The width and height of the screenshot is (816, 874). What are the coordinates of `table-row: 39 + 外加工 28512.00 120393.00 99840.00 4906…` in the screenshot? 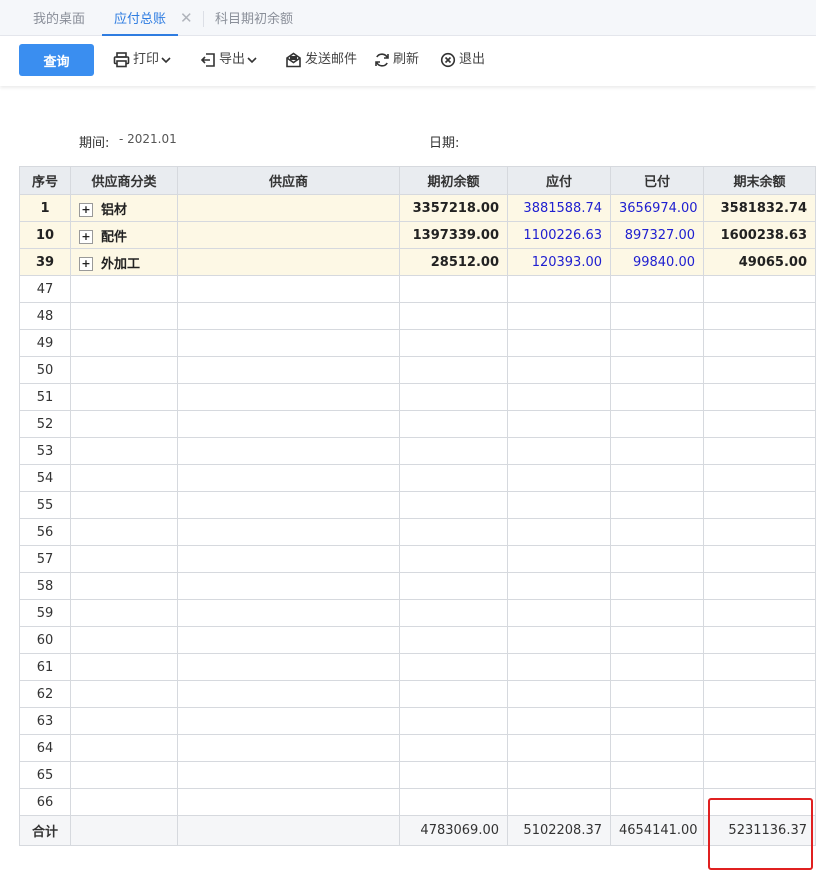 It's located at (417, 262).